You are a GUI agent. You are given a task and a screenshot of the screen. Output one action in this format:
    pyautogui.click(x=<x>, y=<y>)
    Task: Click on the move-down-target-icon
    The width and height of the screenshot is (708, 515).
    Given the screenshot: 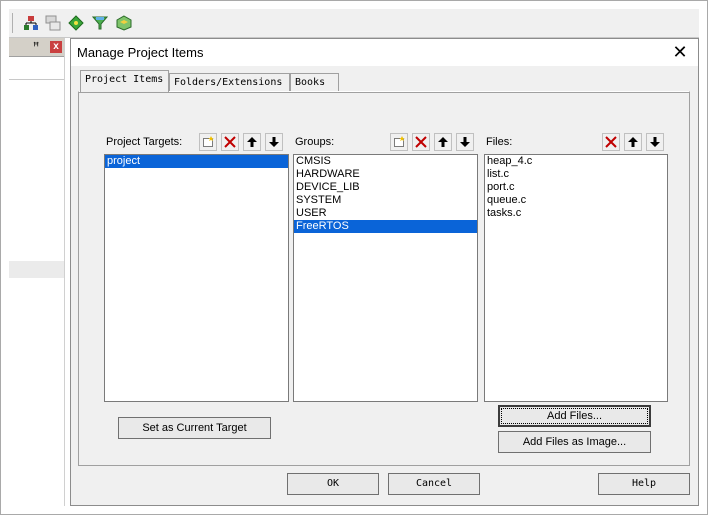 What is the action you would take?
    pyautogui.click(x=274, y=142)
    